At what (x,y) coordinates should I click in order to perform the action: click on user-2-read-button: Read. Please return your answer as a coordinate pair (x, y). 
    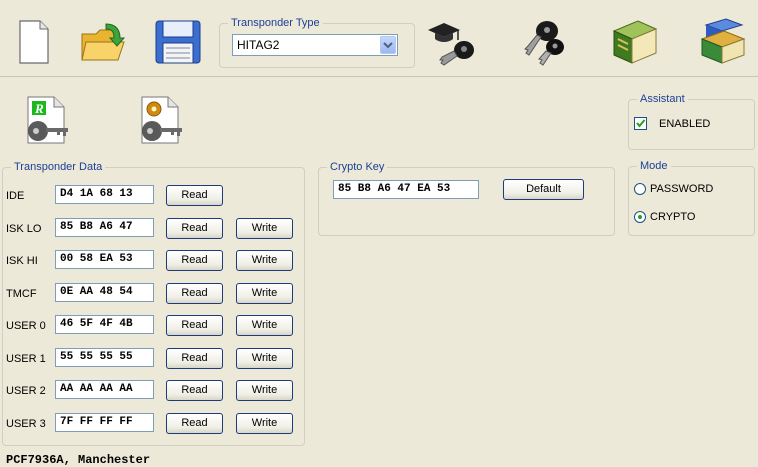
    Looking at the image, I should click on (194, 390).